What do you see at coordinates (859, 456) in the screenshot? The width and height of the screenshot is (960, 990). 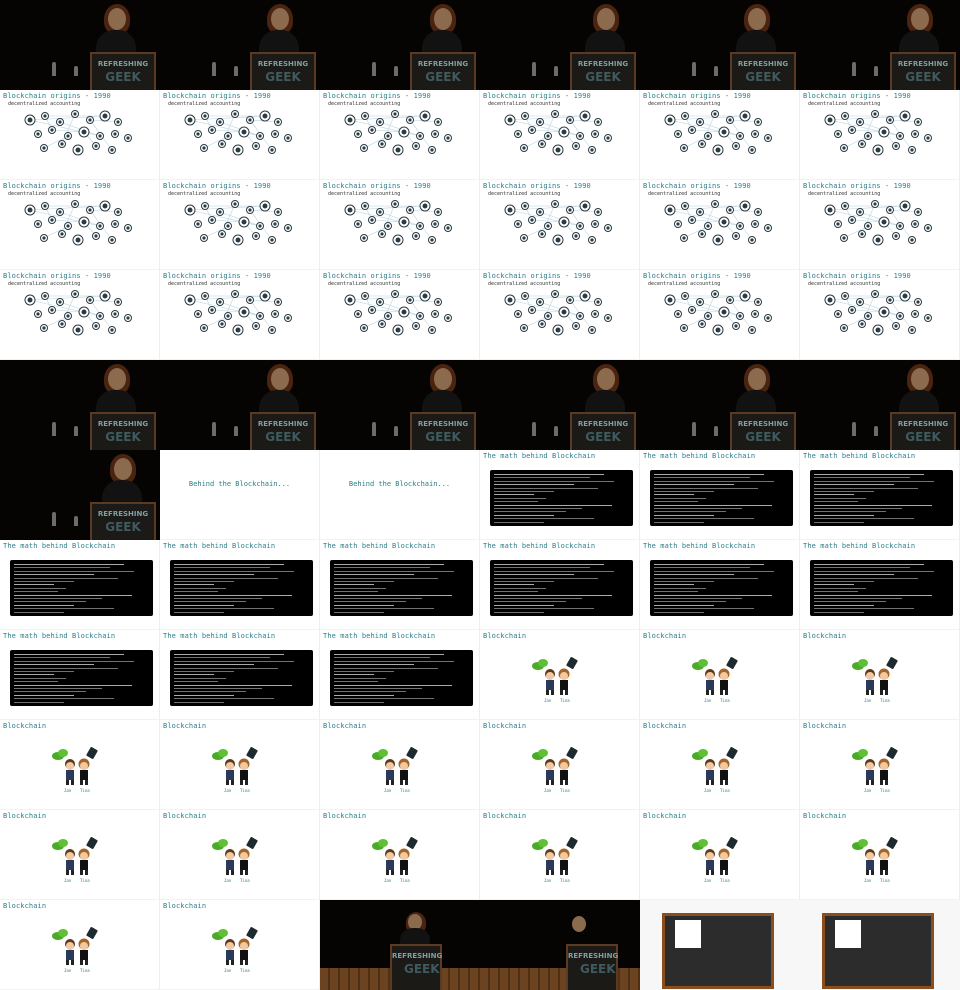 I see `slide-title: The math behind Blockchain` at bounding box center [859, 456].